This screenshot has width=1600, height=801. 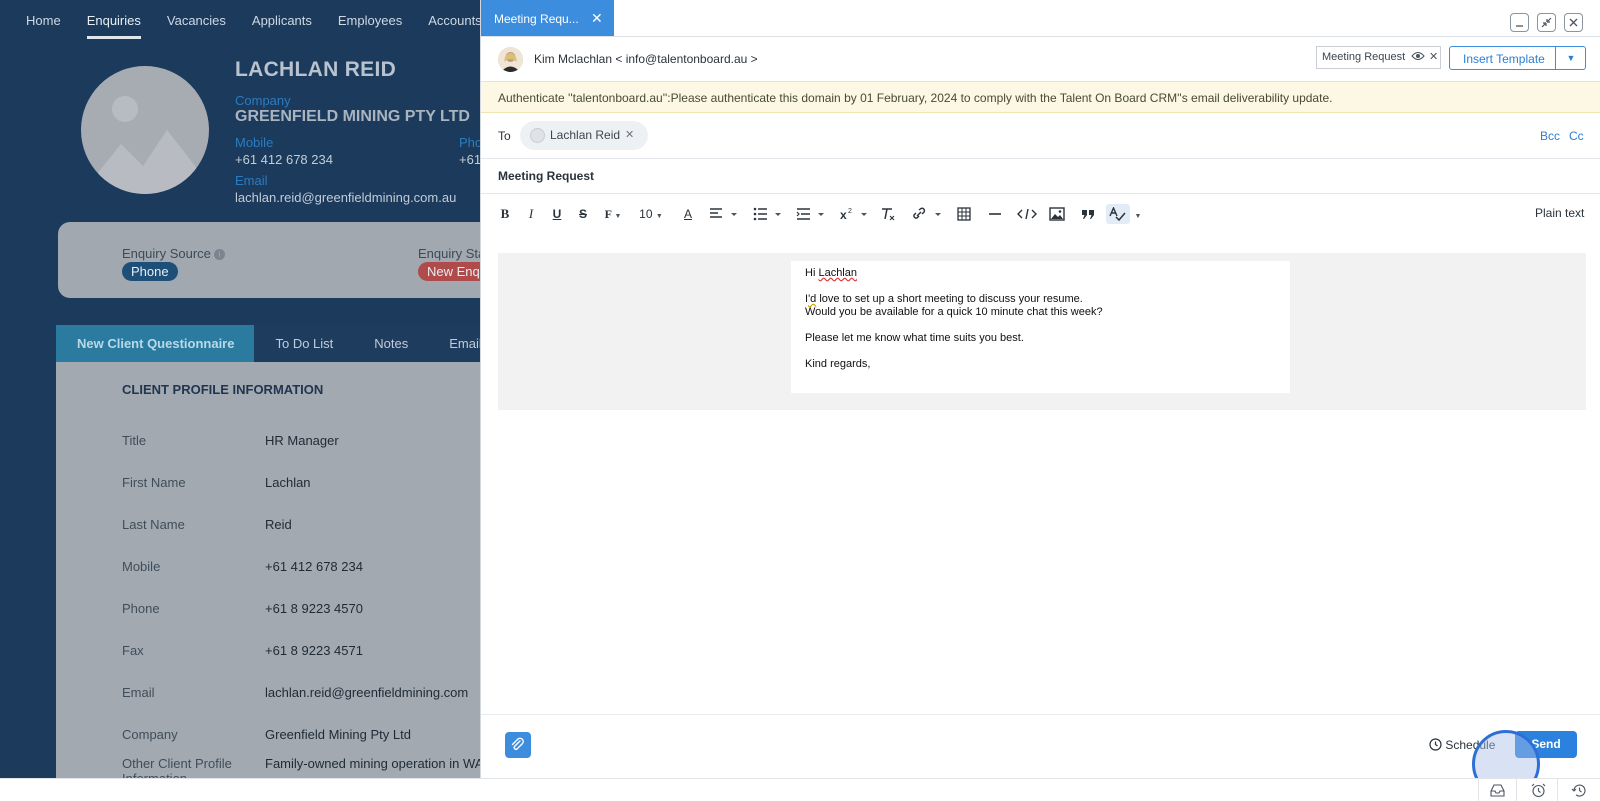 What do you see at coordinates (1057, 214) in the screenshot?
I see `image-icon` at bounding box center [1057, 214].